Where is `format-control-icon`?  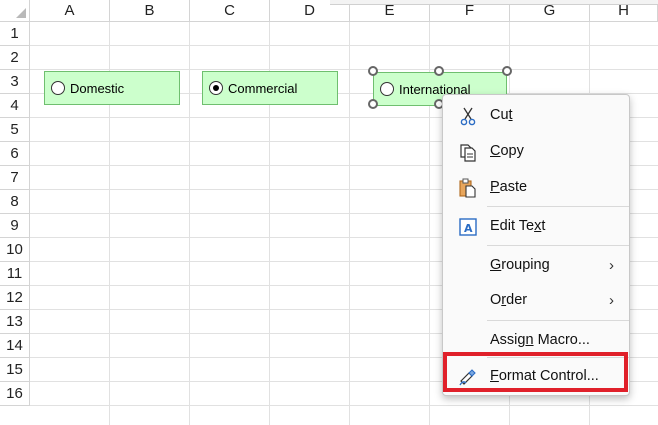 format-control-icon is located at coordinates (467, 377).